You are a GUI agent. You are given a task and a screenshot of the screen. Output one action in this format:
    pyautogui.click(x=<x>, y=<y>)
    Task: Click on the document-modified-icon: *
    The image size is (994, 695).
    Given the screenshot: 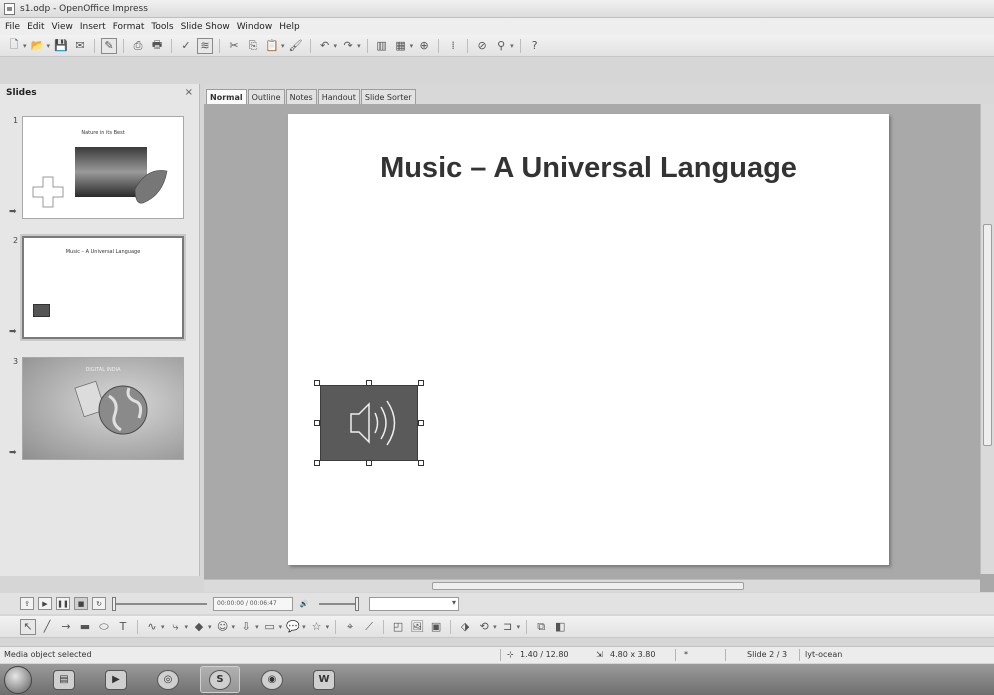 What is the action you would take?
    pyautogui.click(x=686, y=654)
    